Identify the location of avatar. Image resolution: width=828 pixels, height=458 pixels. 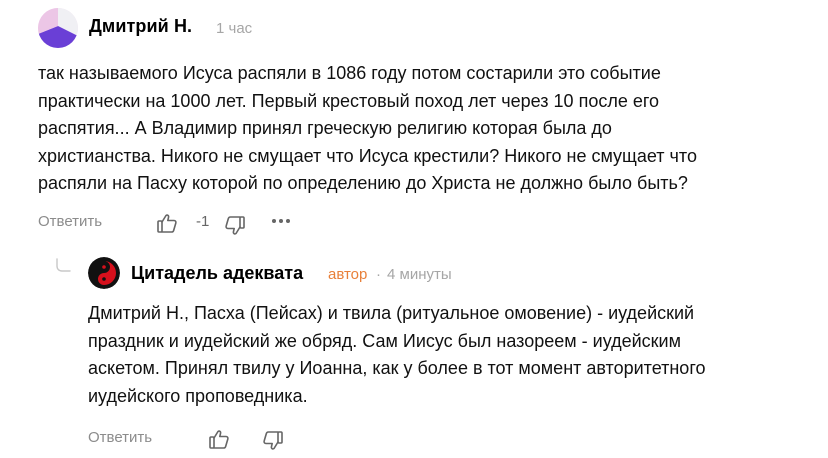
(58, 28).